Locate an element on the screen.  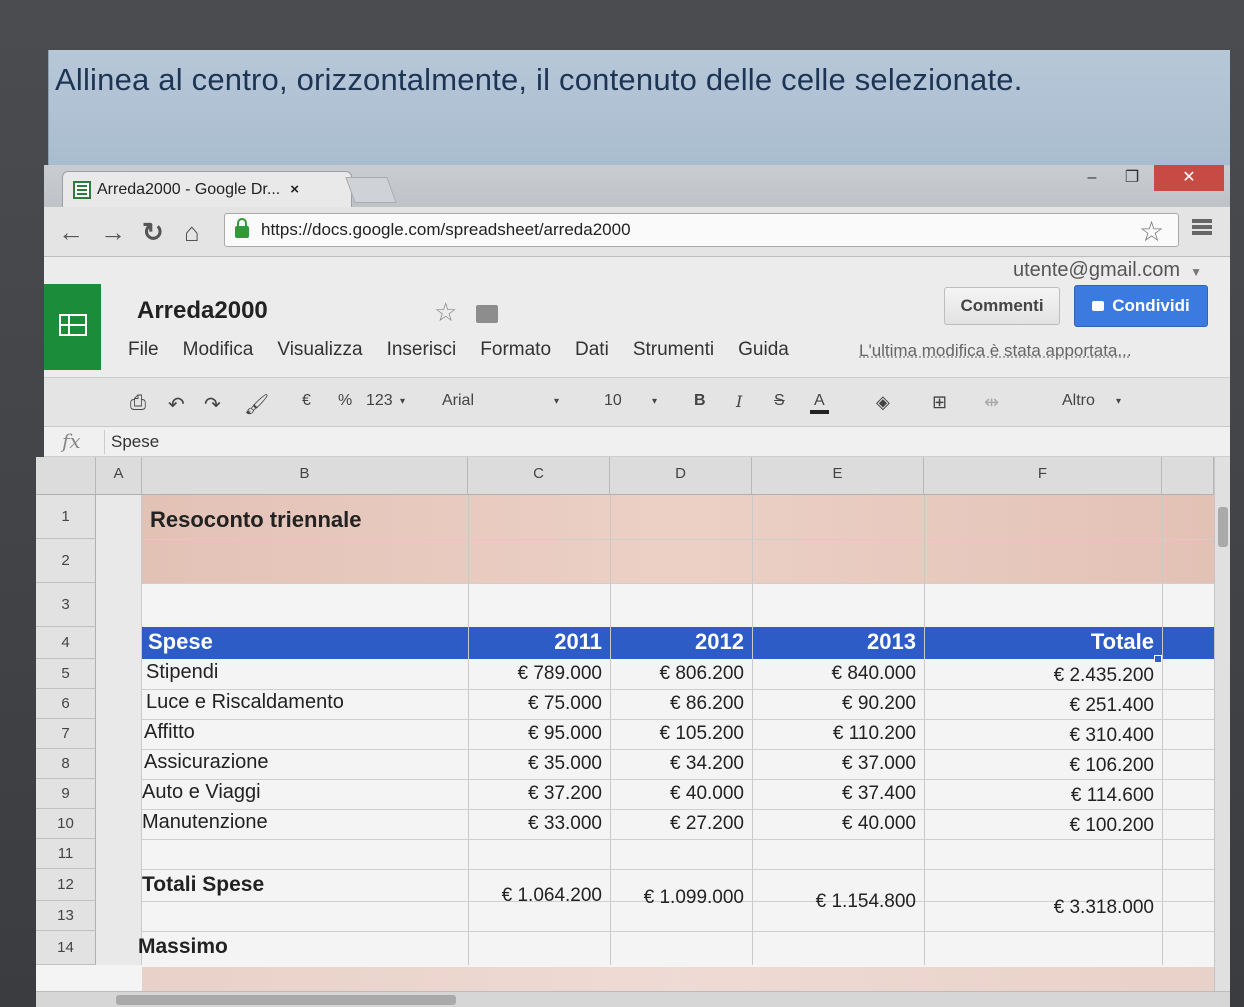
forward-arrow-icon: → is located at coordinates (113, 232).